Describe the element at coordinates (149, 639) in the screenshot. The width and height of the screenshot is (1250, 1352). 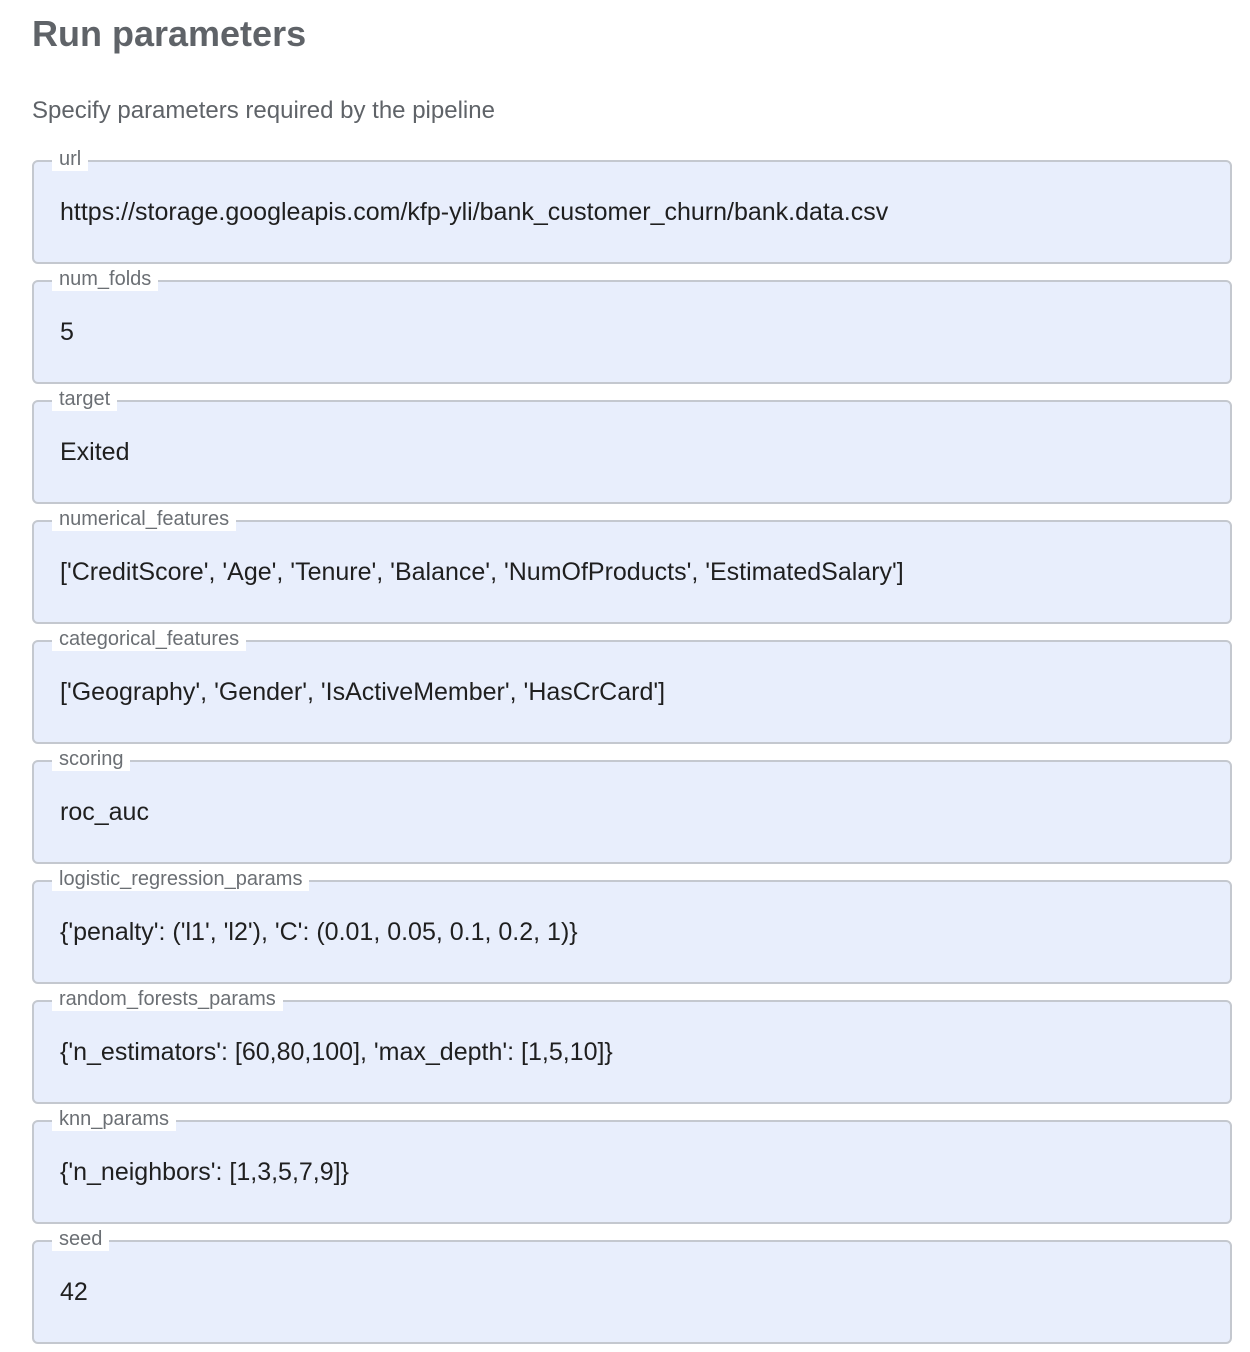
I see `field-label: categorical_features` at that location.